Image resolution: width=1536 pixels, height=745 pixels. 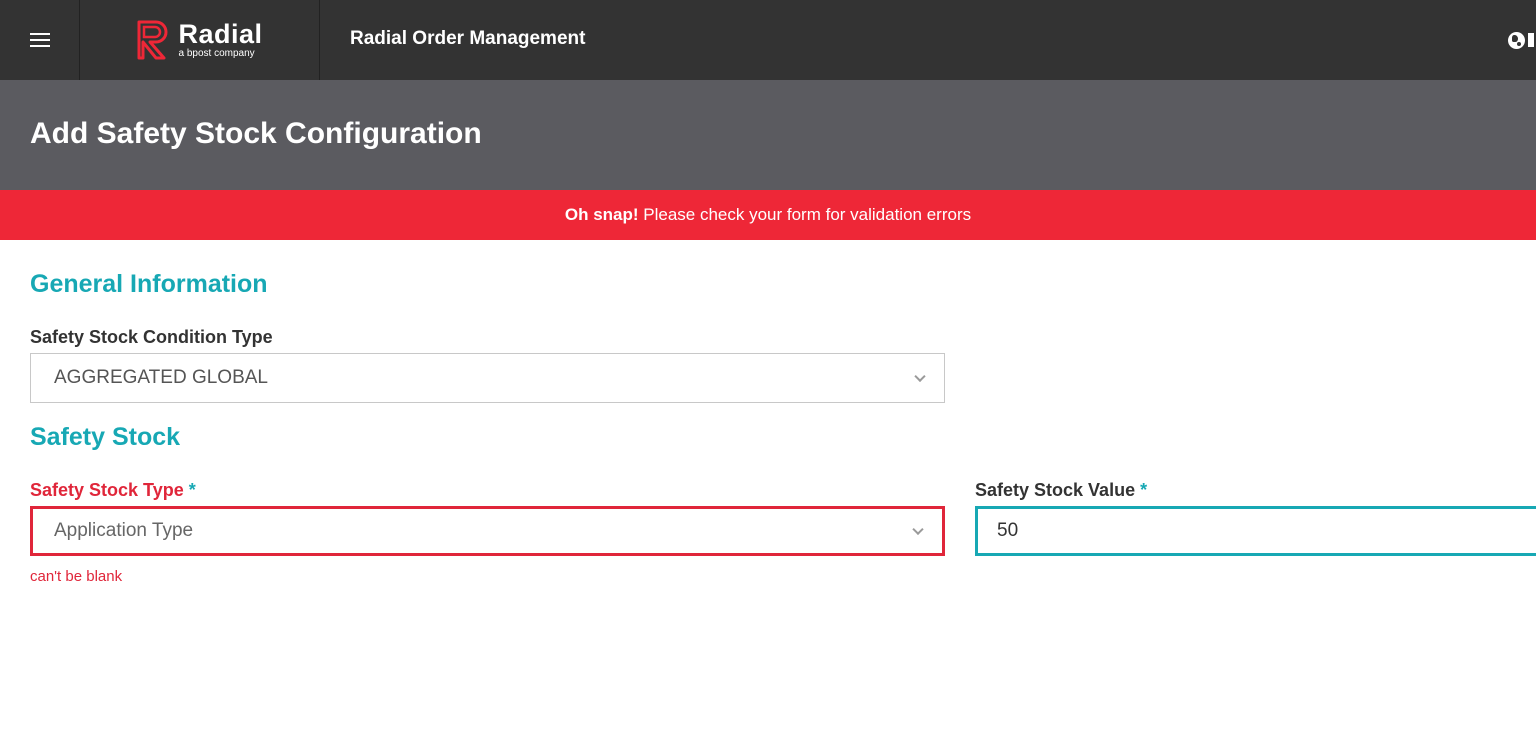 I want to click on safety-stock-value-label: Safety Stock Value *, so click(x=1061, y=490).